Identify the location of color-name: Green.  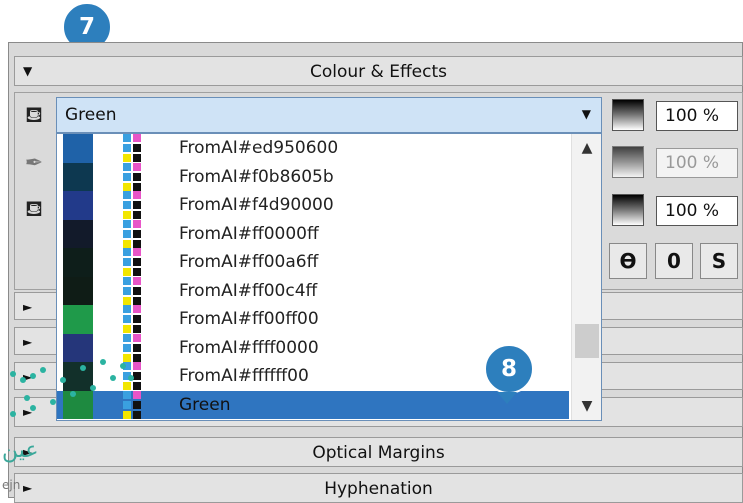
(205, 404).